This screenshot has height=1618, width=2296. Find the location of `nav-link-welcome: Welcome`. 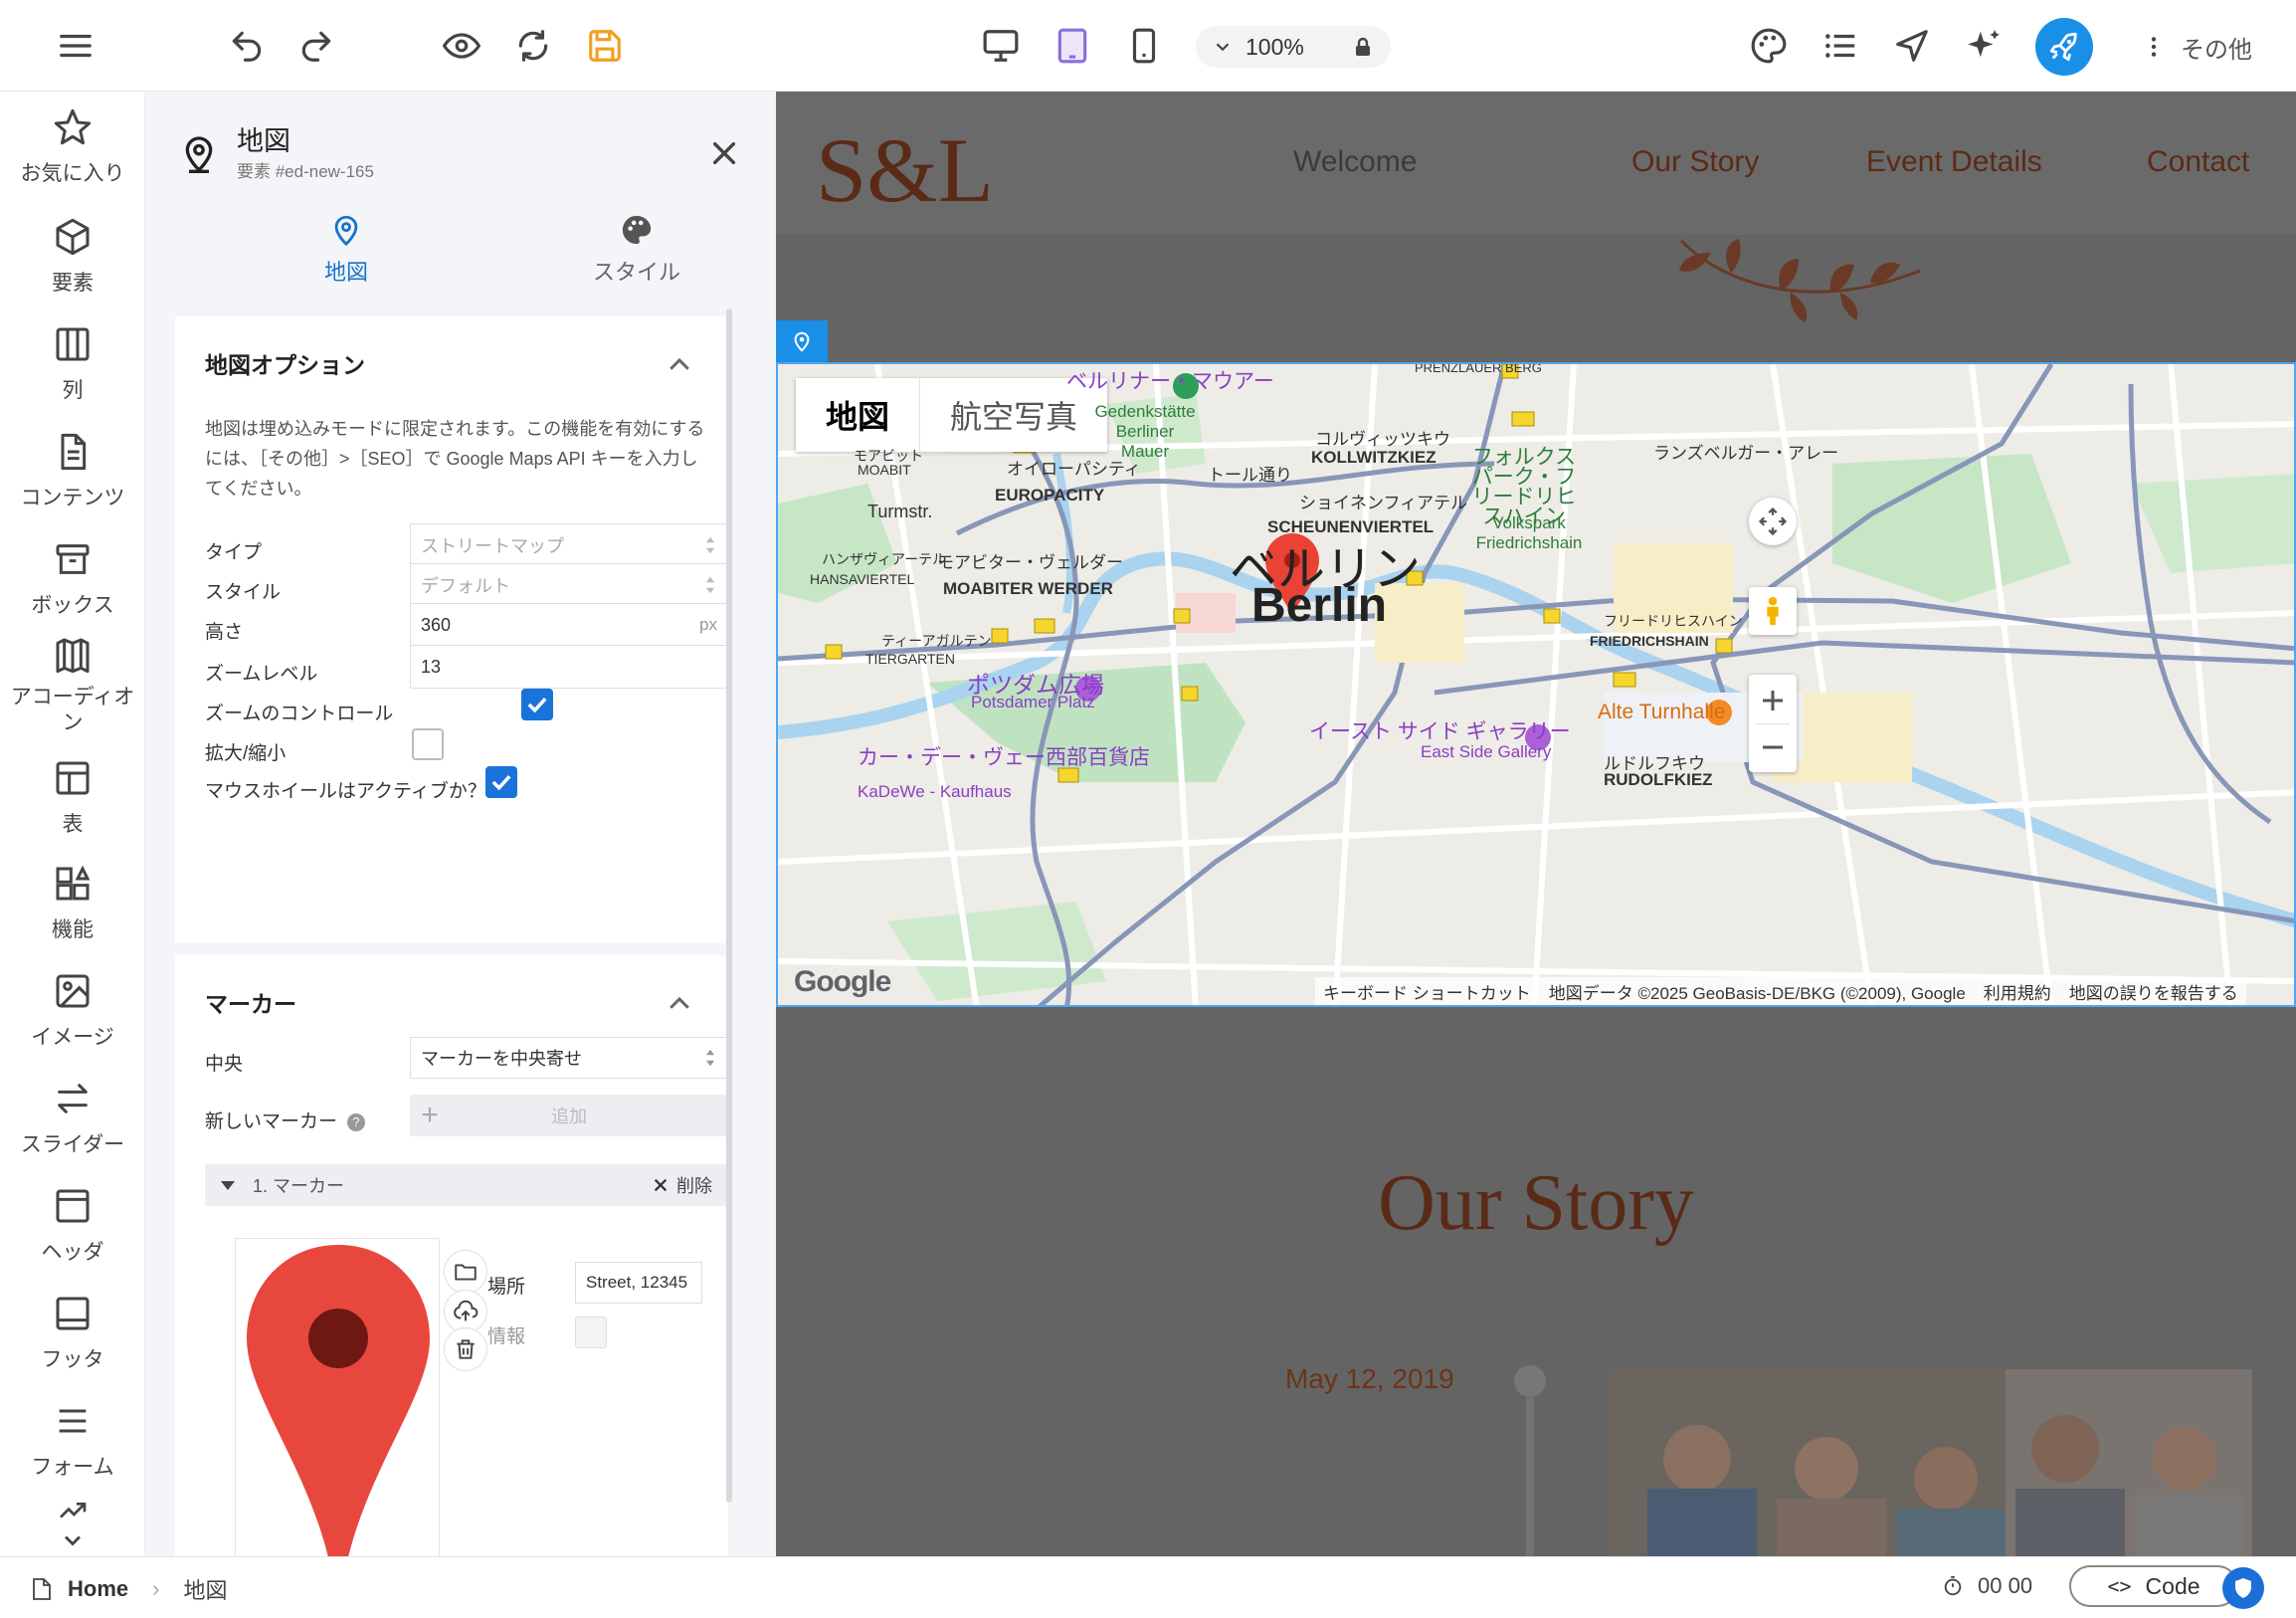

nav-link-welcome: Welcome is located at coordinates (1355, 162).